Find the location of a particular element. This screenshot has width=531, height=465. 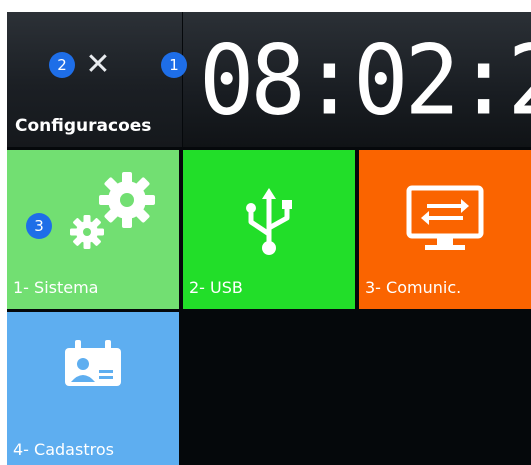

tile-label-usb: 2- USB is located at coordinates (216, 287).